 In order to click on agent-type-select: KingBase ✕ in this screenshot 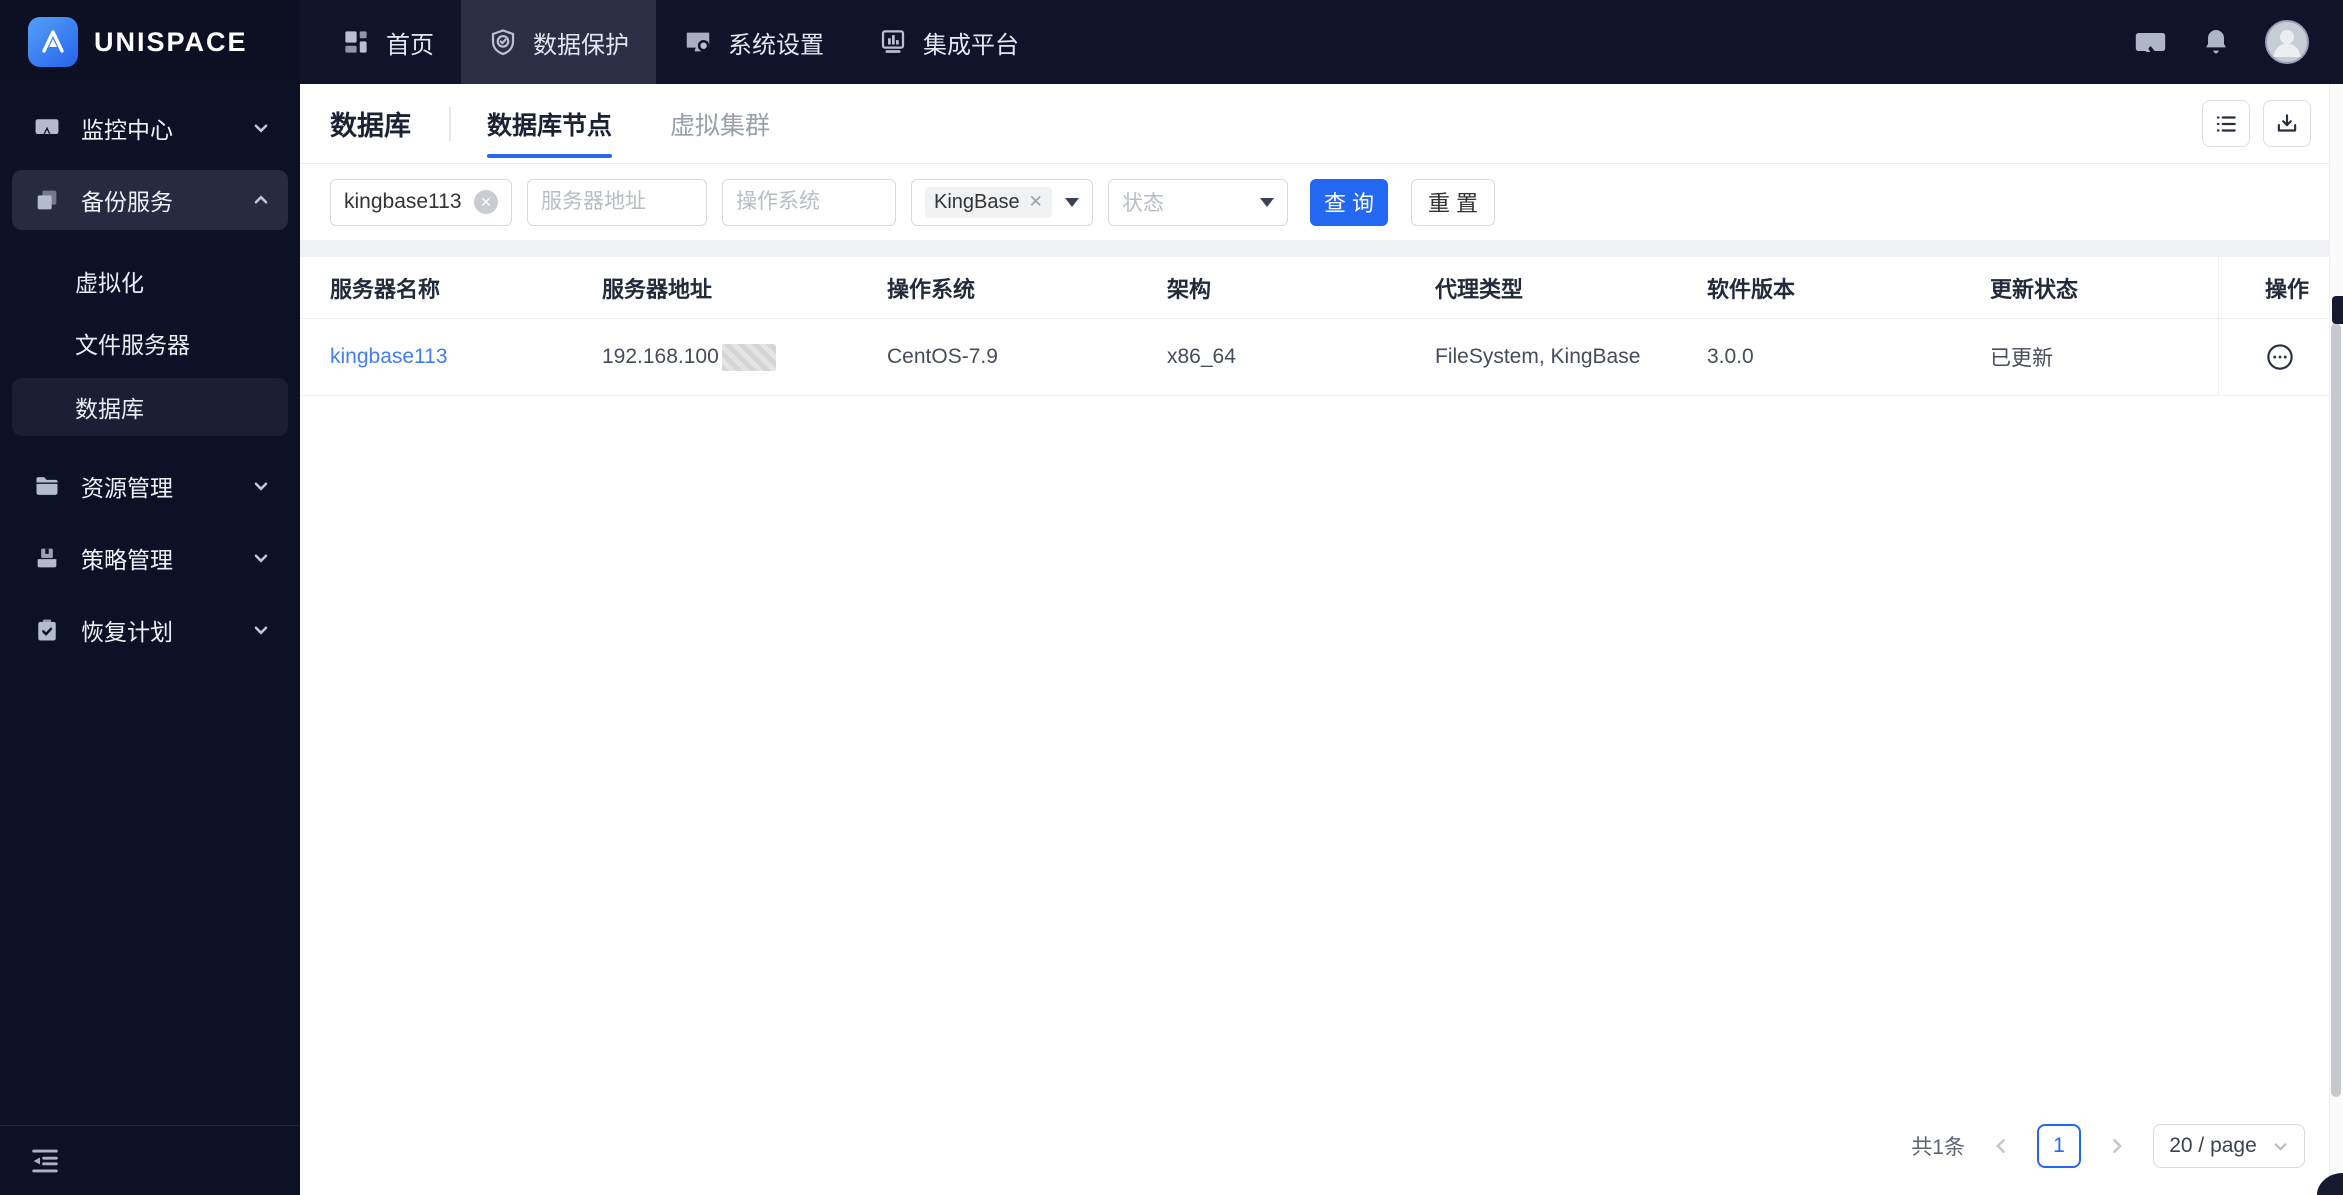, I will do `click(1002, 202)`.